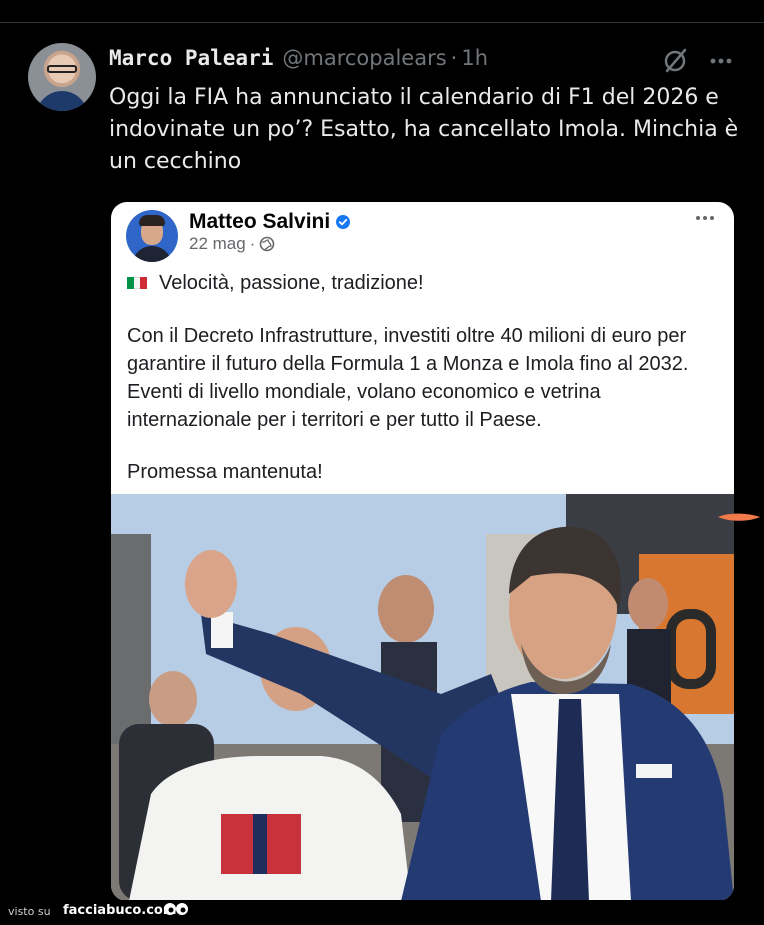 The image size is (764, 925). Describe the element at coordinates (176, 909) in the screenshot. I see `eyes-icon` at that location.